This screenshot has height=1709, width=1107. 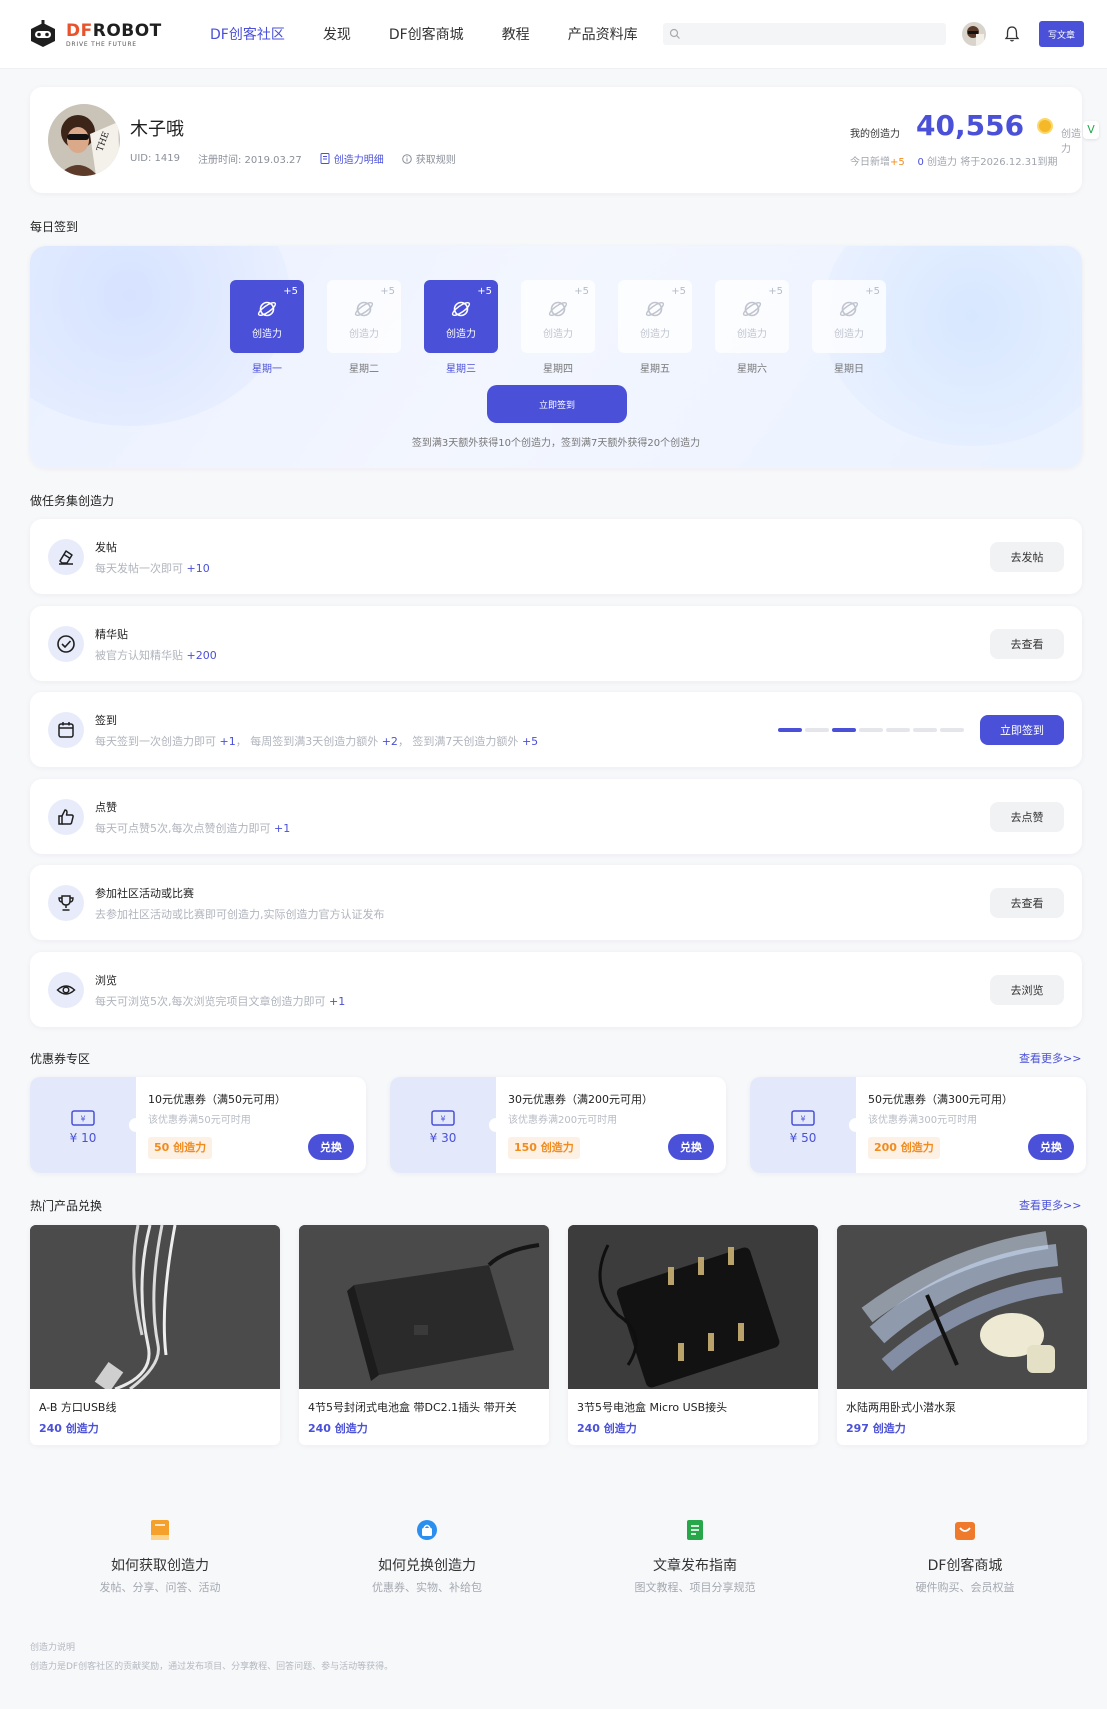 What do you see at coordinates (198, 568) in the screenshot?
I see `task-bonus: +10` at bounding box center [198, 568].